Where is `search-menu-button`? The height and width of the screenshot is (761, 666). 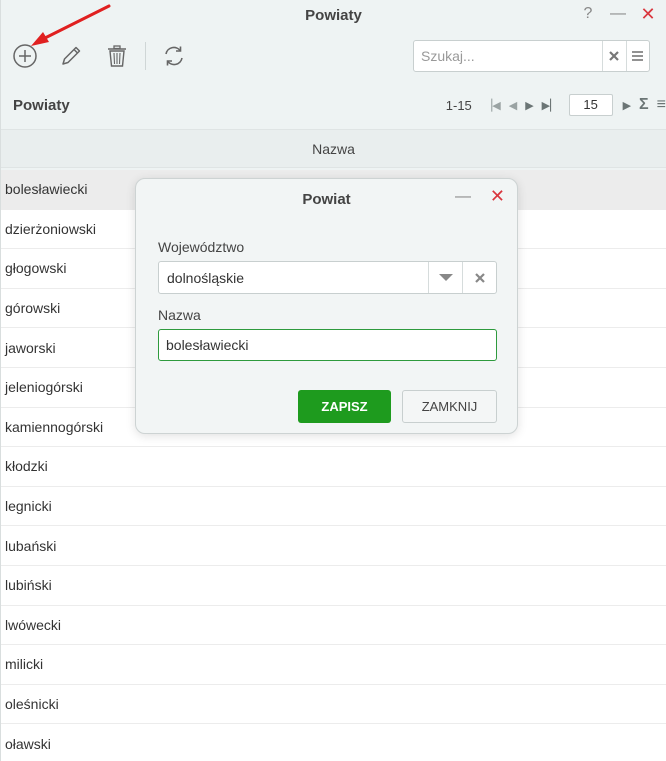 search-menu-button is located at coordinates (637, 56).